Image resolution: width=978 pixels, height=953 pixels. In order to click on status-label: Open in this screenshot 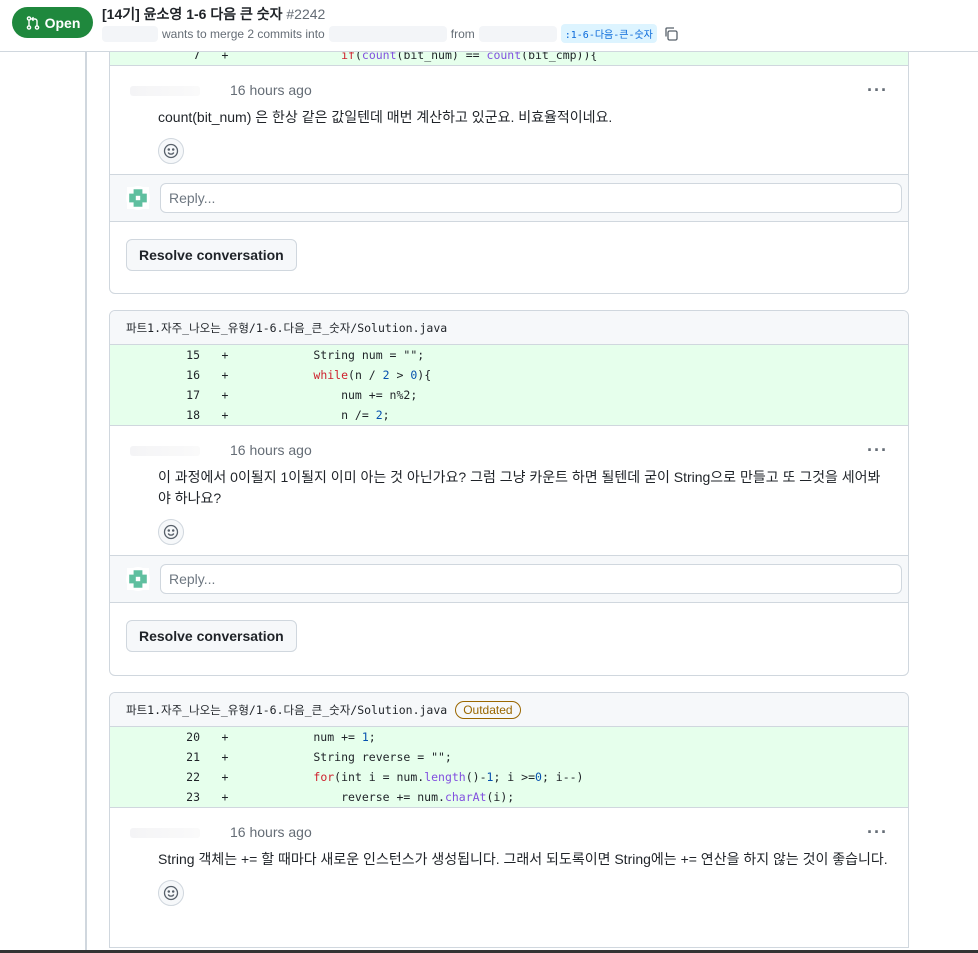, I will do `click(62, 22)`.